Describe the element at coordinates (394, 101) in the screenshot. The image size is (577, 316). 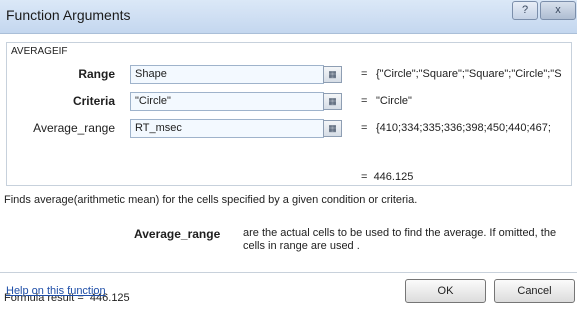
I see `criteria-result: "Circle"` at that location.